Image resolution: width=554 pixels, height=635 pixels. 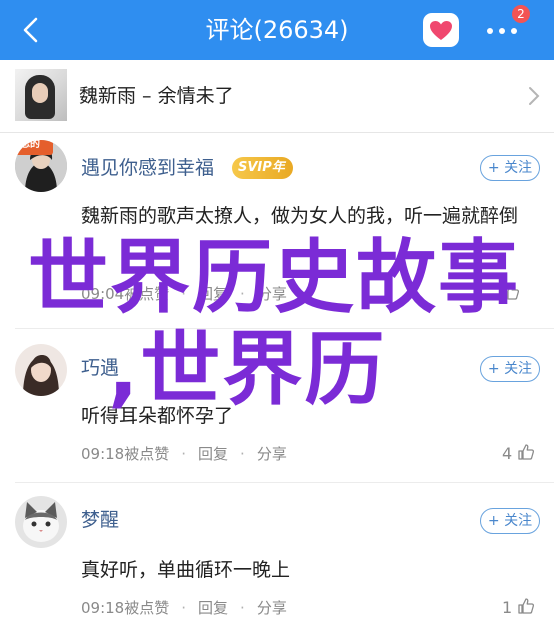 I want to click on comment-username: 遇见你感到幸福, so click(x=147, y=168).